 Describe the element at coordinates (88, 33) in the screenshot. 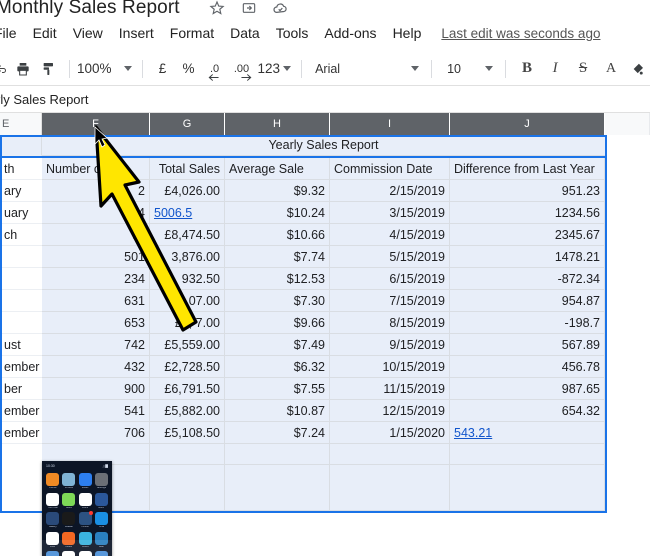

I see `menu-item-view: View` at that location.